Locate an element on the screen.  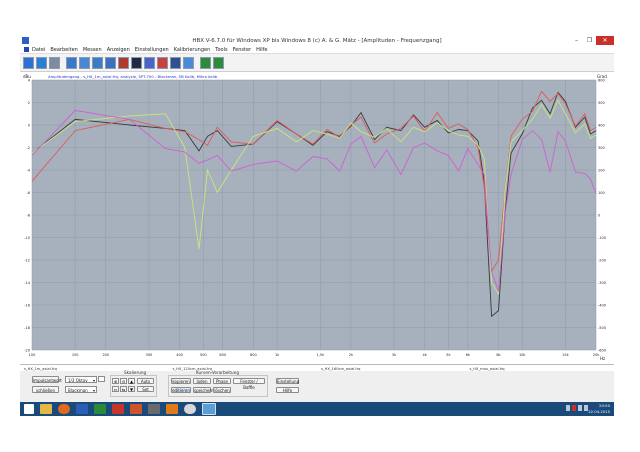
x-tick-label: 150 is located at coordinates (75, 355).